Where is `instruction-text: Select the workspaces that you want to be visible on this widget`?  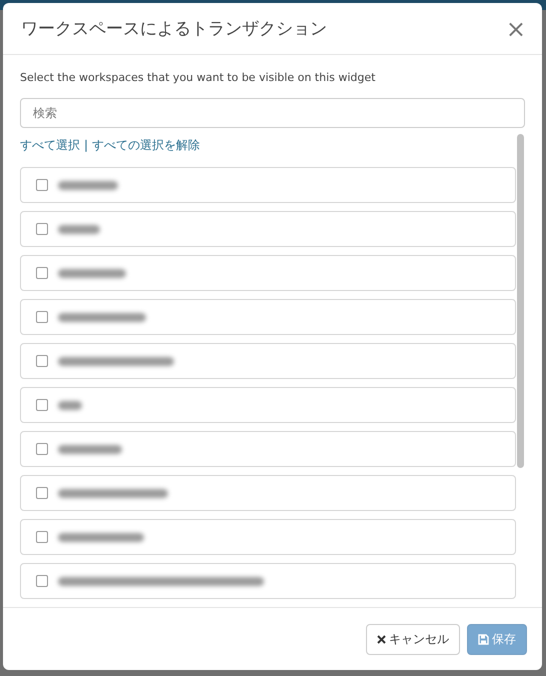
instruction-text: Select the workspaces that you want to be visible on this widget is located at coordinates (198, 77).